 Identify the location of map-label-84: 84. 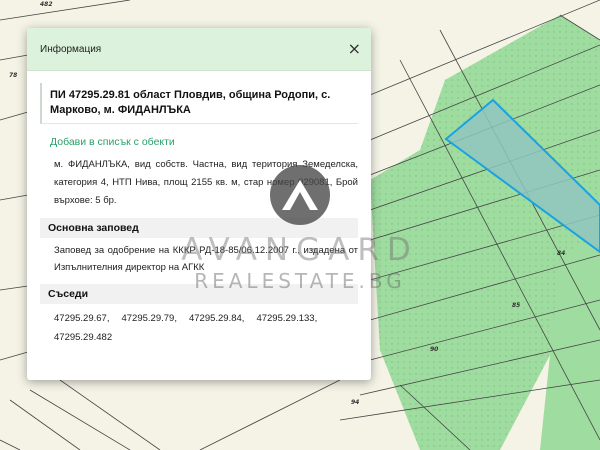
(561, 253).